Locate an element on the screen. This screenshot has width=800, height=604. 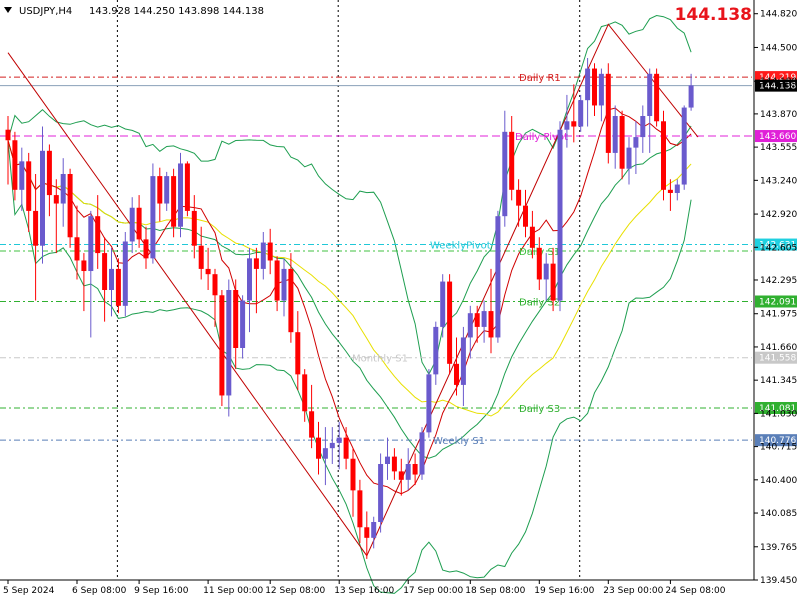
y-tick-label: 143.555 is located at coordinates (778, 148).